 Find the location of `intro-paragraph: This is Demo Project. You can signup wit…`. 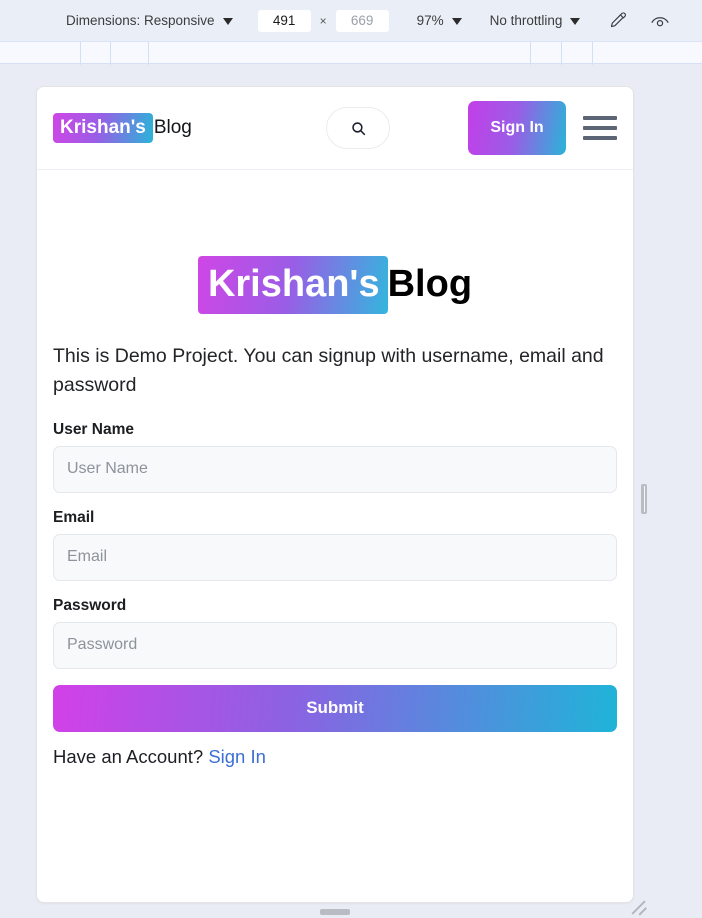

intro-paragraph: This is Demo Project. You can signup wit… is located at coordinates (328, 370).